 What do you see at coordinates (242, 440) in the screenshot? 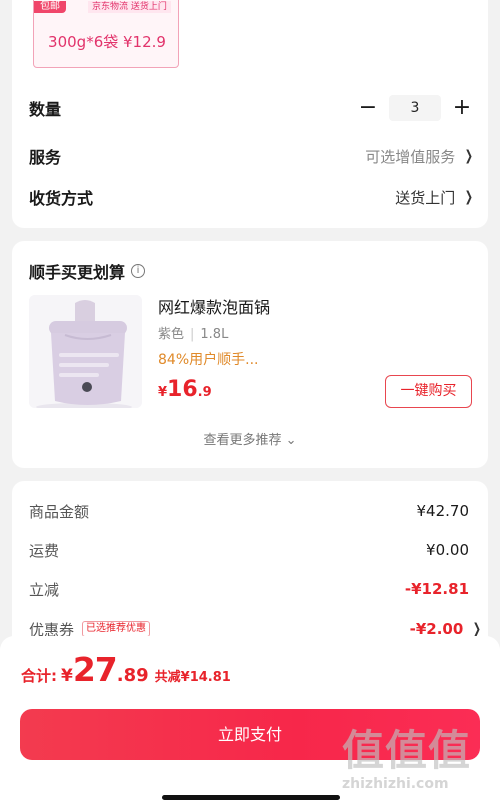
I see `more-recommendations-label: 查看更多推荐` at bounding box center [242, 440].